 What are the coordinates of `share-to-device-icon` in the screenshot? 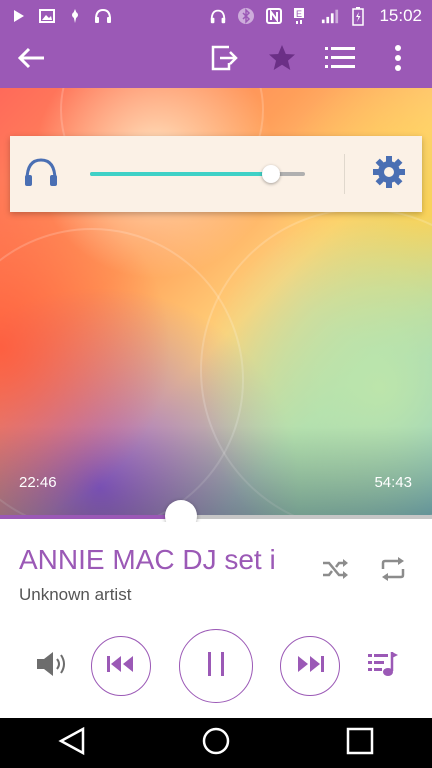 It's located at (224, 60).